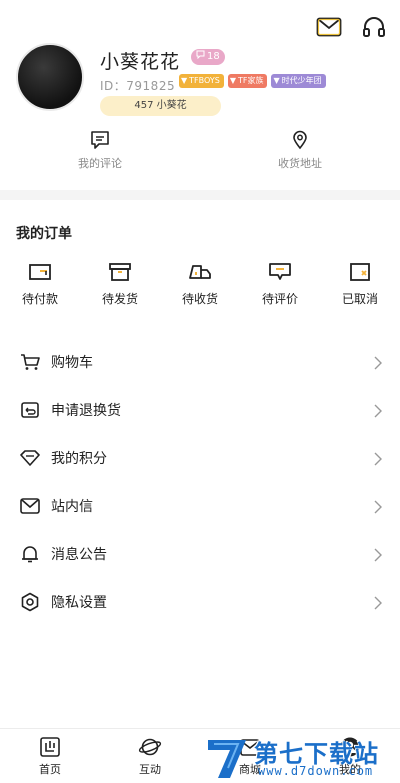 The image size is (400, 783). I want to click on tag-tf-family: ▼ TF家族, so click(247, 81).